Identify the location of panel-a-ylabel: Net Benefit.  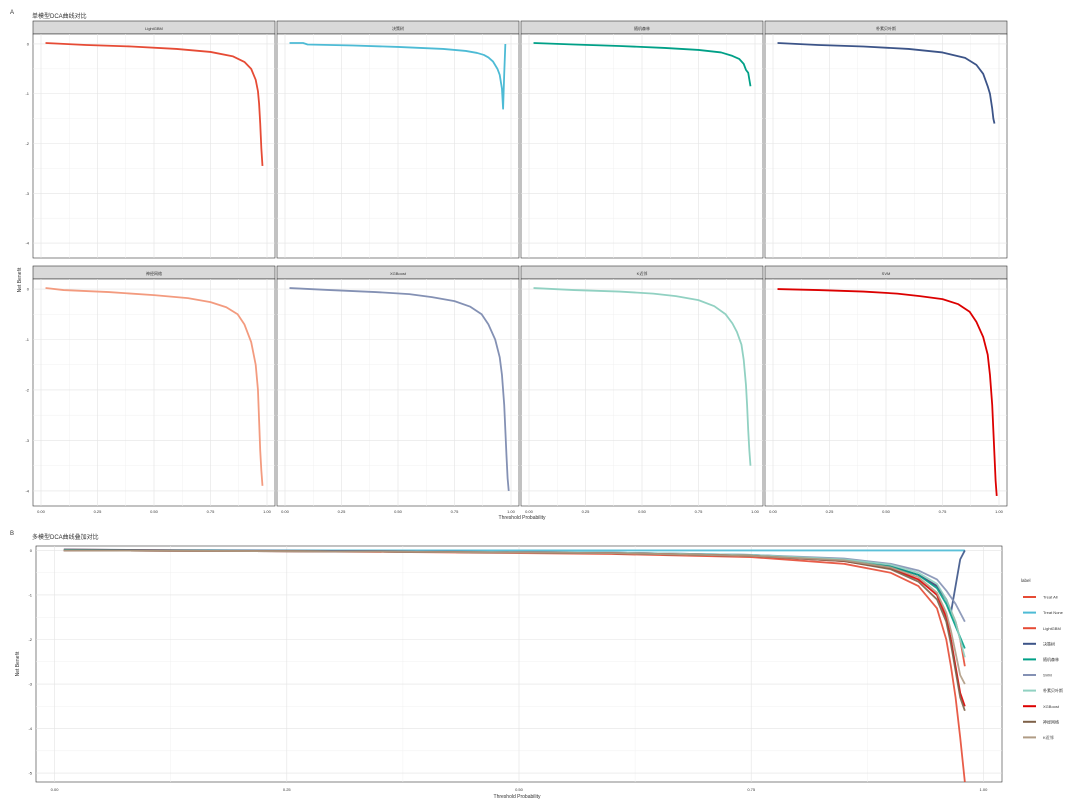
(20, 279).